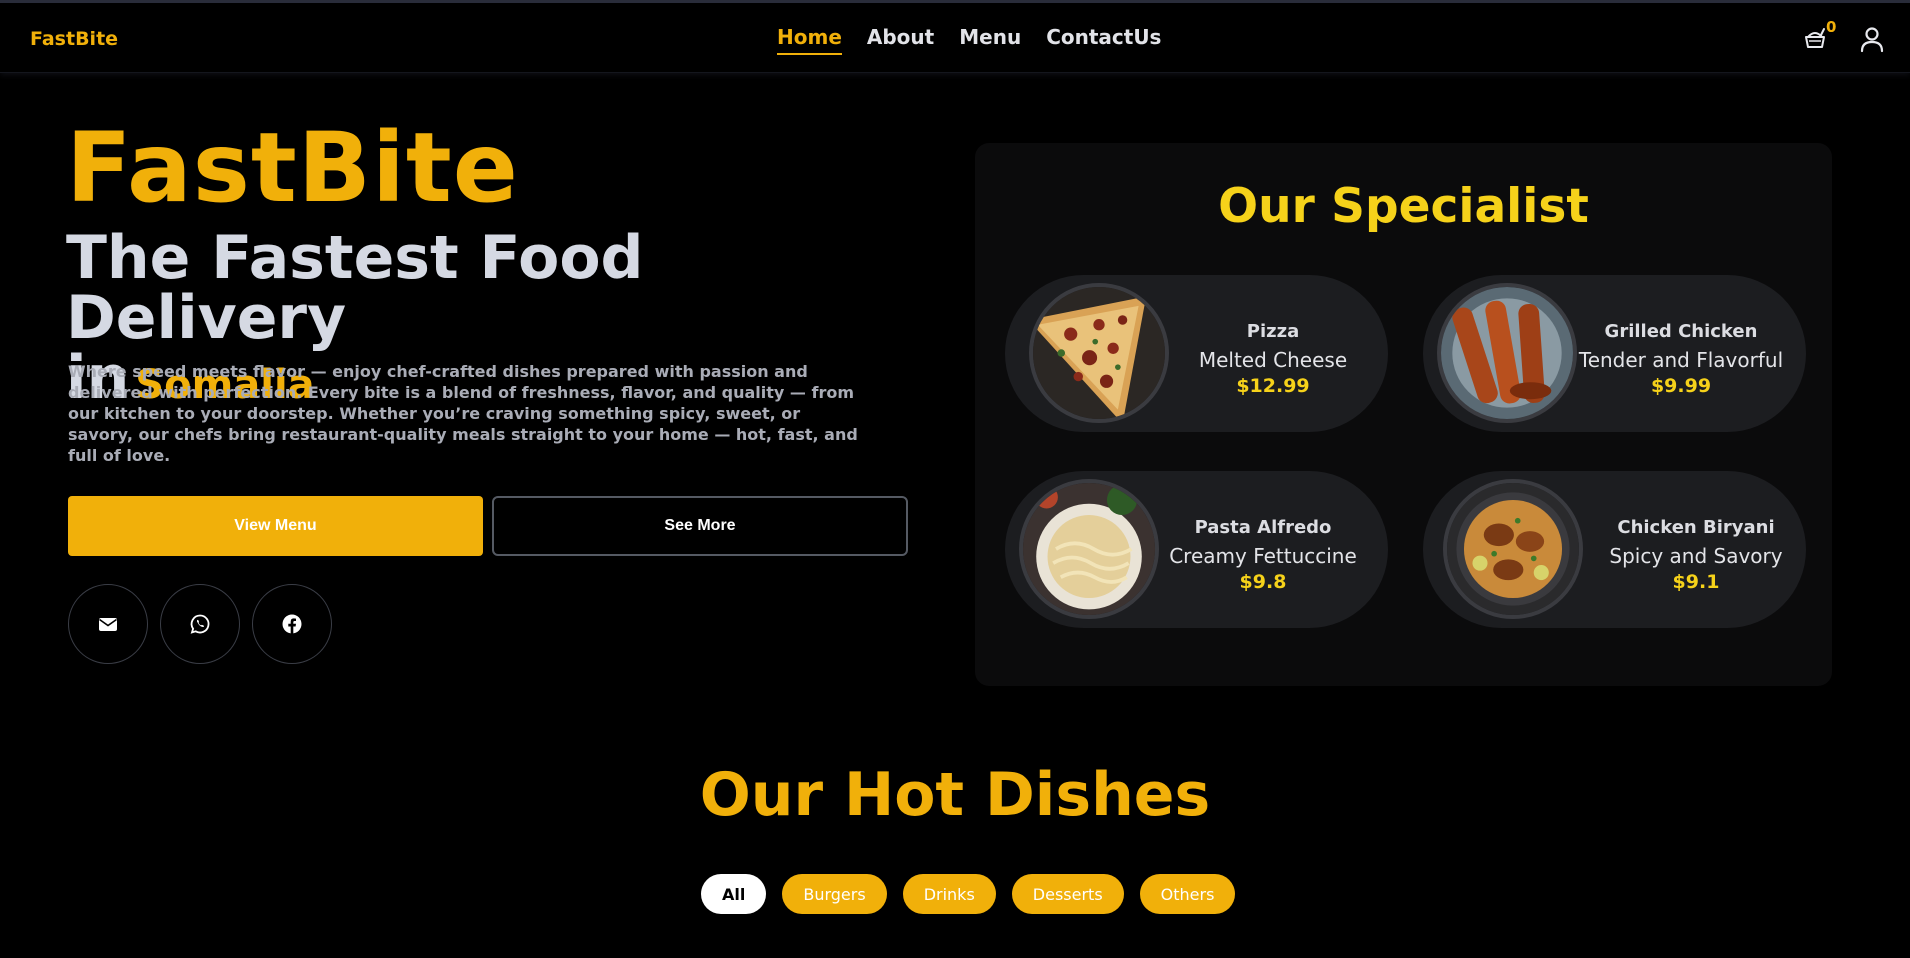 The height and width of the screenshot is (958, 1910). What do you see at coordinates (900, 40) in the screenshot?
I see `nav-link-about: About` at bounding box center [900, 40].